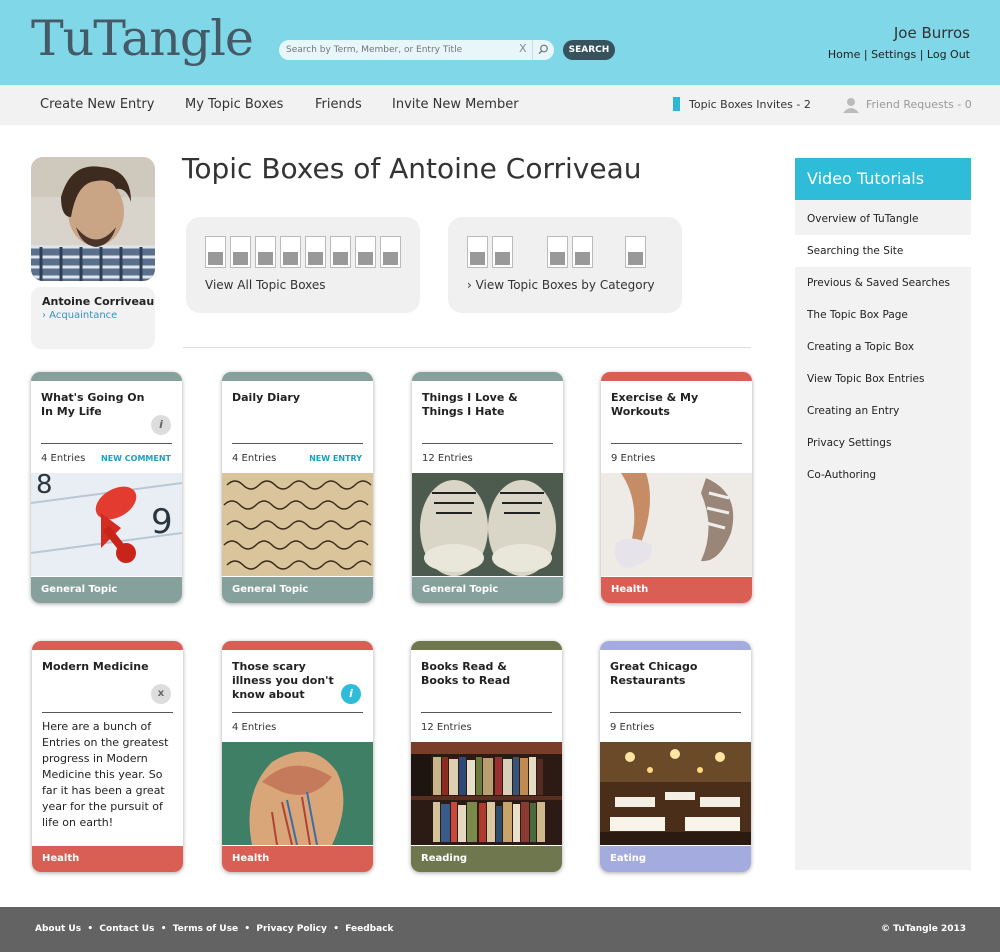 This screenshot has height=952, width=1000. What do you see at coordinates (266, 397) in the screenshot?
I see `card-title: Daily Diary` at bounding box center [266, 397].